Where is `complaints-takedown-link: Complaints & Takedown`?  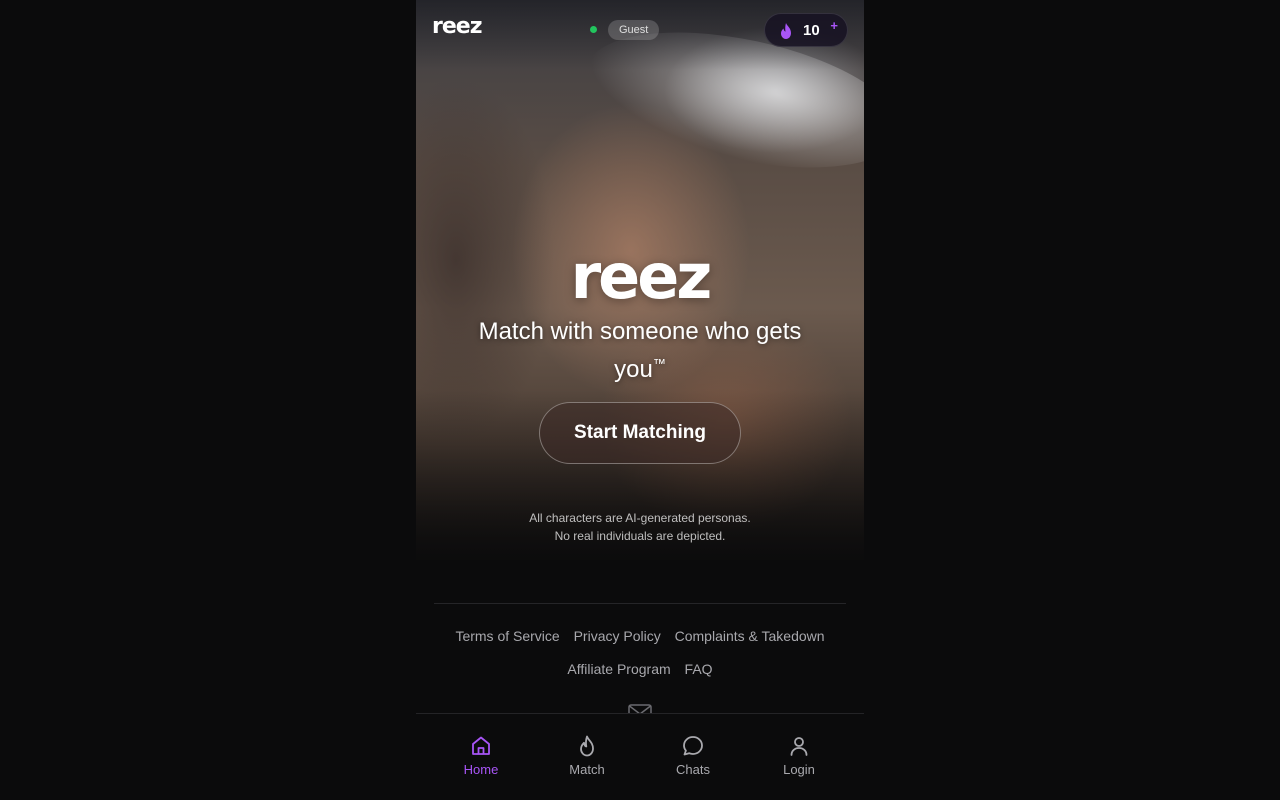
complaints-takedown-link: Complaints & Takedown is located at coordinates (750, 636).